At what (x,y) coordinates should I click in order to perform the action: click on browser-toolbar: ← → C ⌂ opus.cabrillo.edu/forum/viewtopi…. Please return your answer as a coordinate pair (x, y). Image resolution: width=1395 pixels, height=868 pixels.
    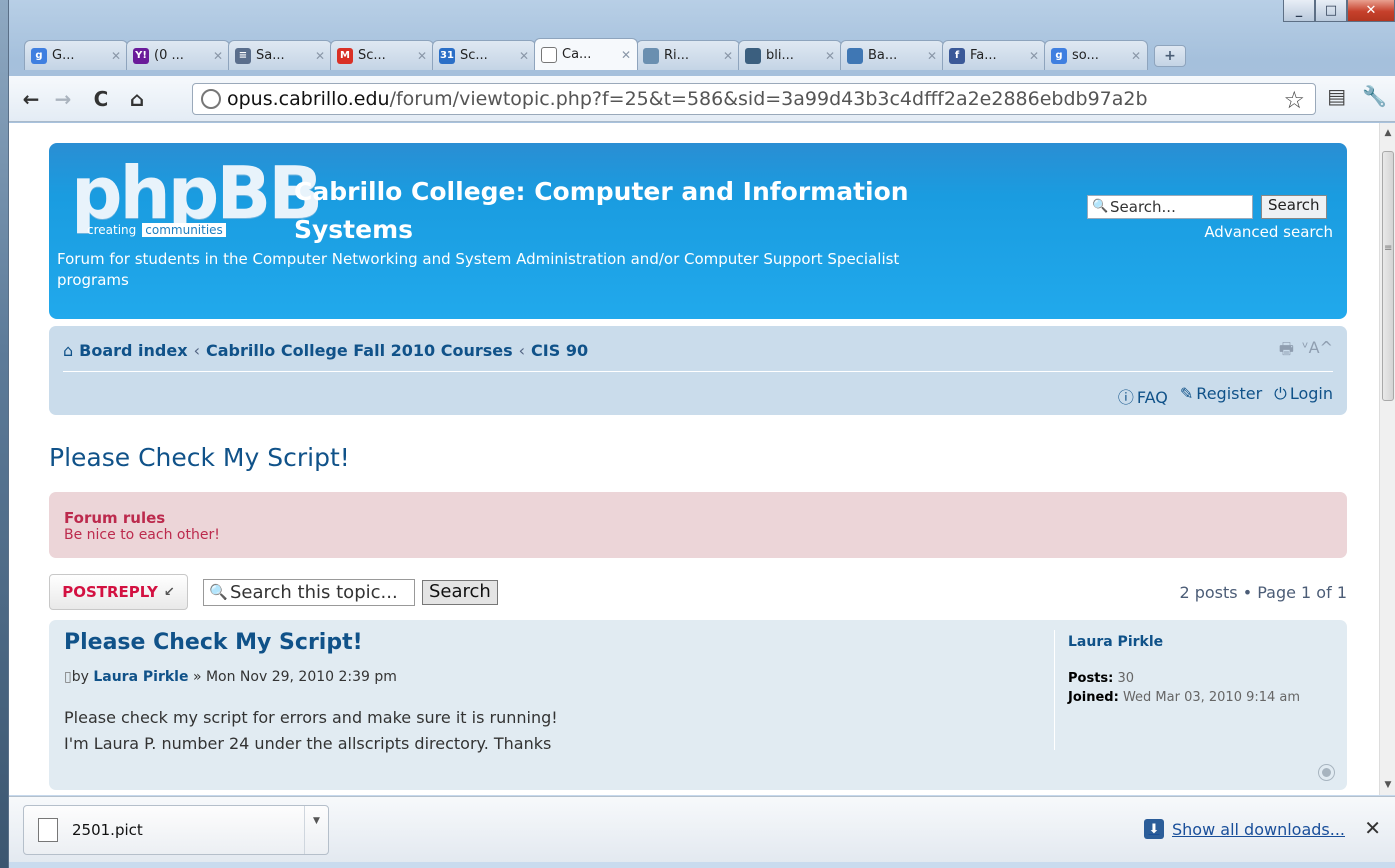
    Looking at the image, I should click on (702, 99).